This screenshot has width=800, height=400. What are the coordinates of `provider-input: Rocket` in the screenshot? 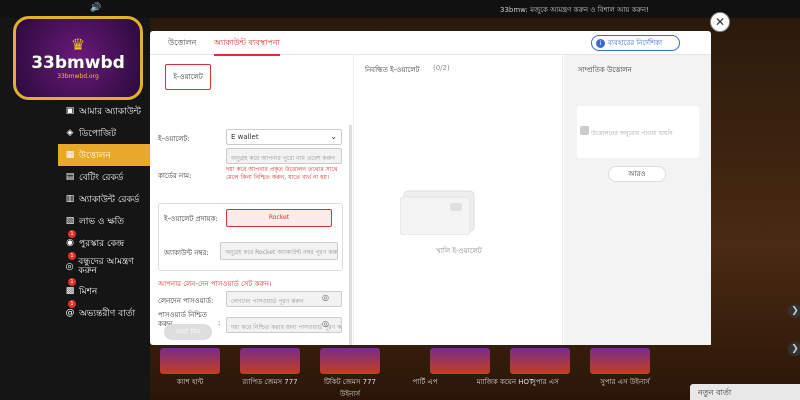 It's located at (279, 218).